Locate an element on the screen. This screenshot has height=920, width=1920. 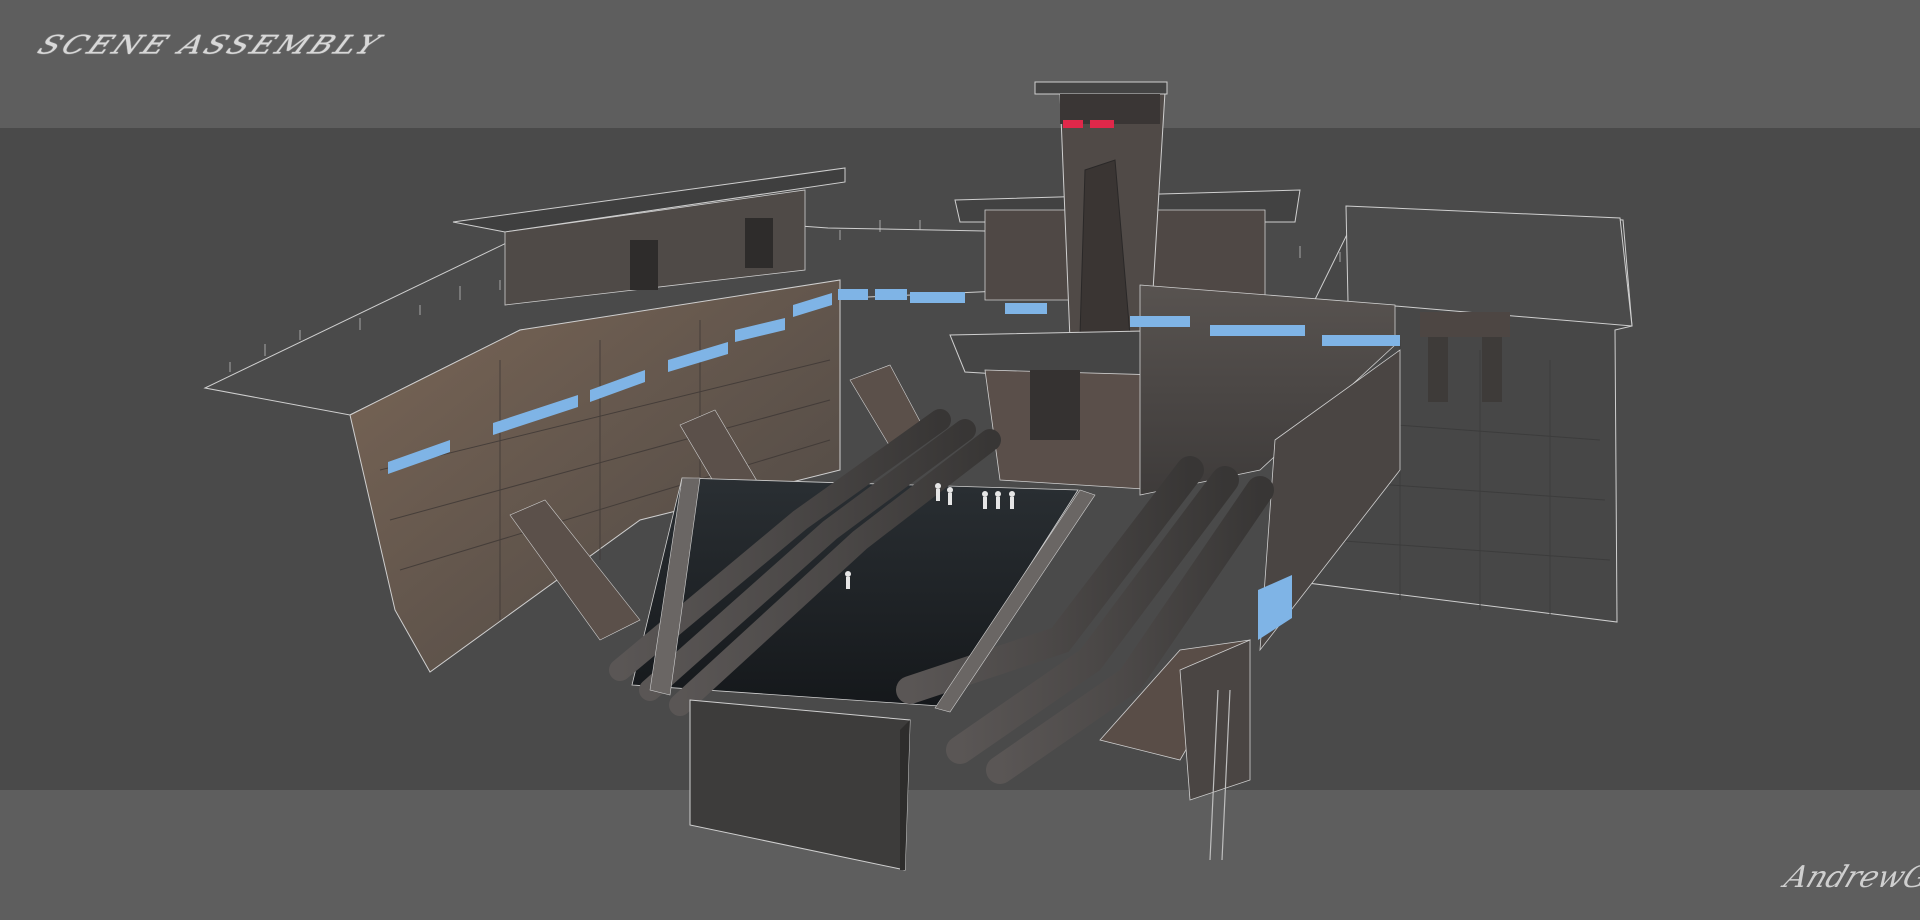
red-beacon-icon is located at coordinates (1073, 124).